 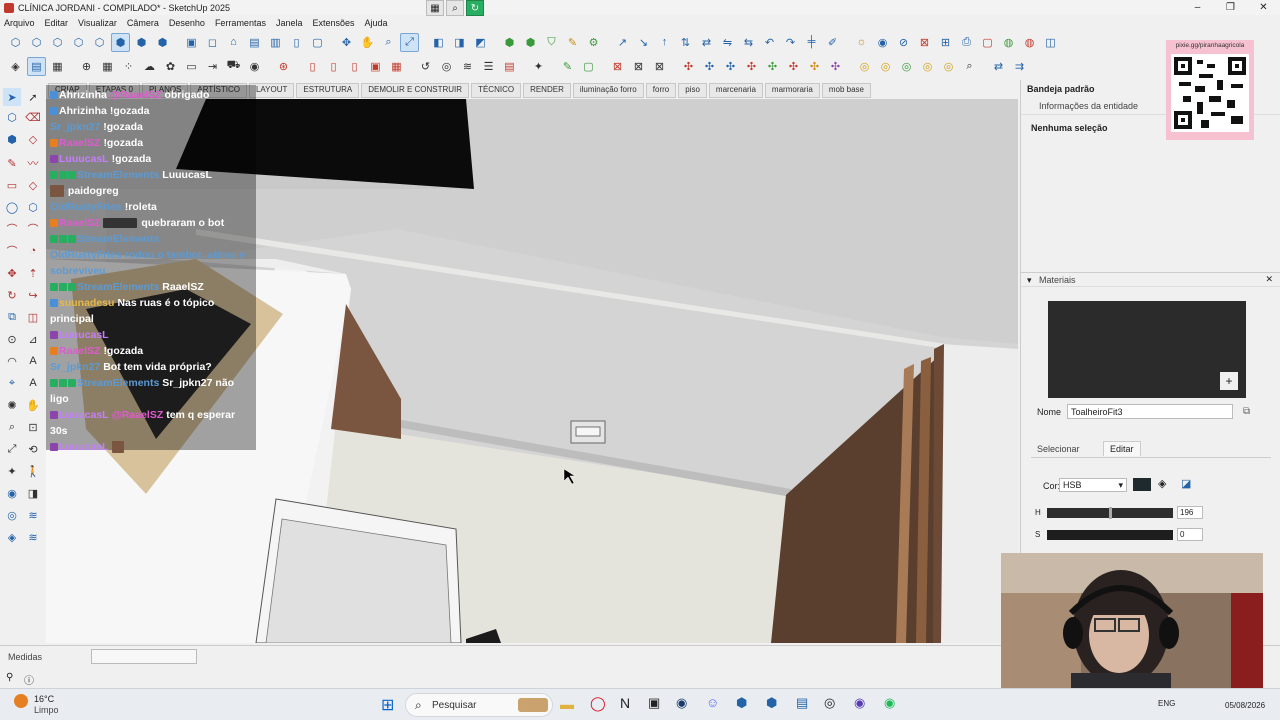 I want to click on calendar-icon: ▣, so click(x=654, y=703).